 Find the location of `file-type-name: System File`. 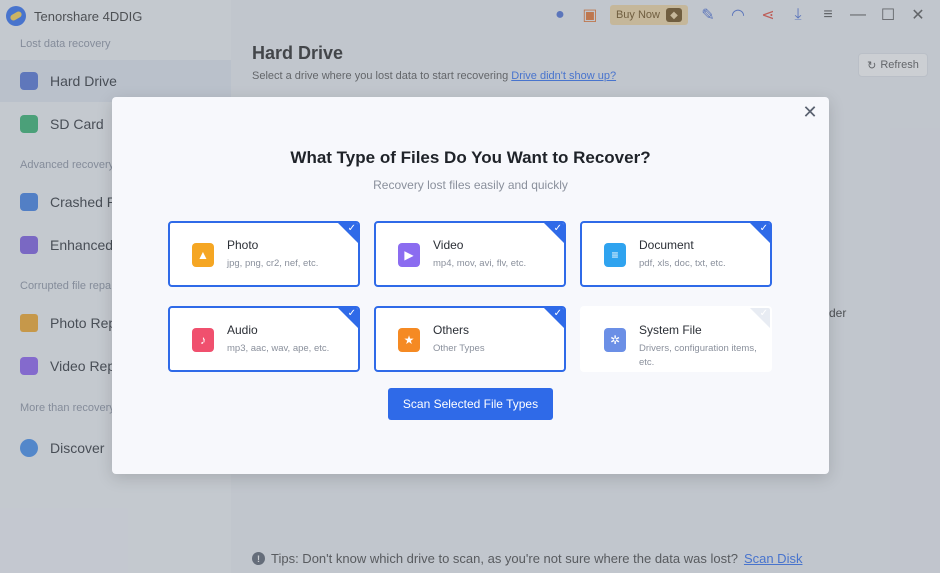

file-type-name: System File is located at coordinates (670, 330).